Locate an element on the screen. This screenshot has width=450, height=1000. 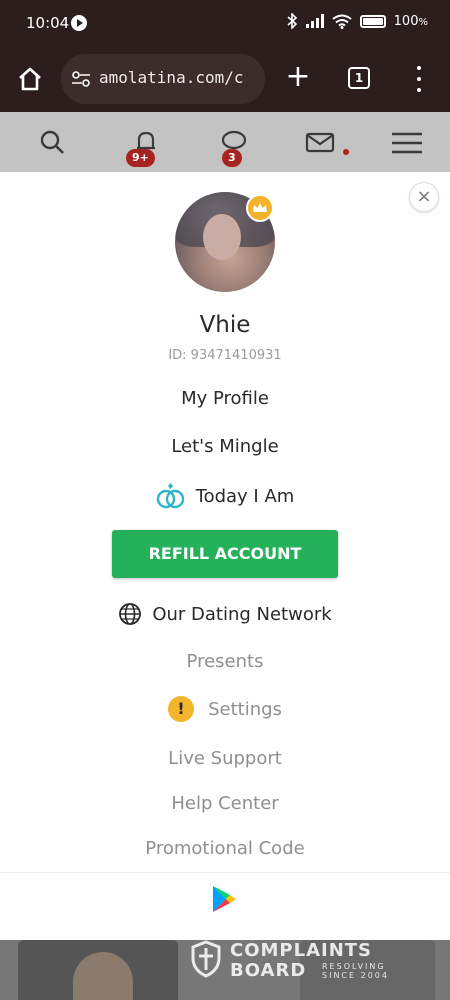
site-nav: 9+ 3 is located at coordinates (225, 143).